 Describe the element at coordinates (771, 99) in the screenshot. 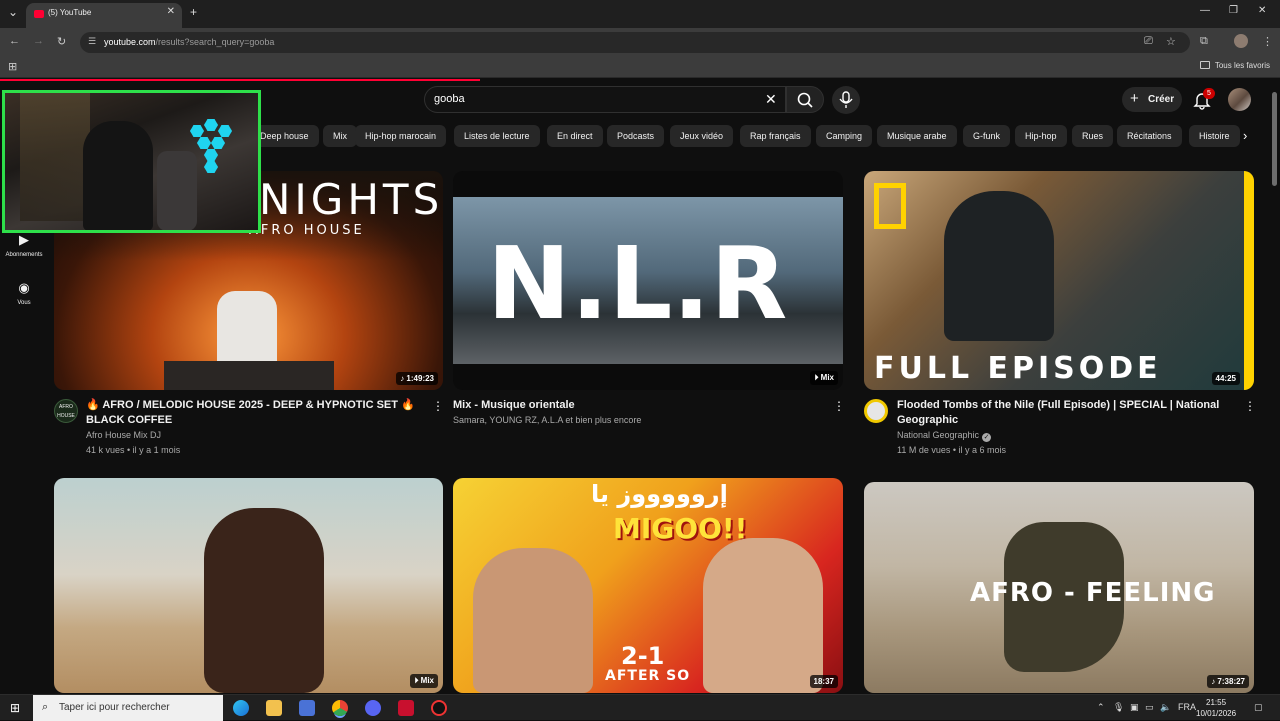

I see `clear-search-icon: ✕` at that location.